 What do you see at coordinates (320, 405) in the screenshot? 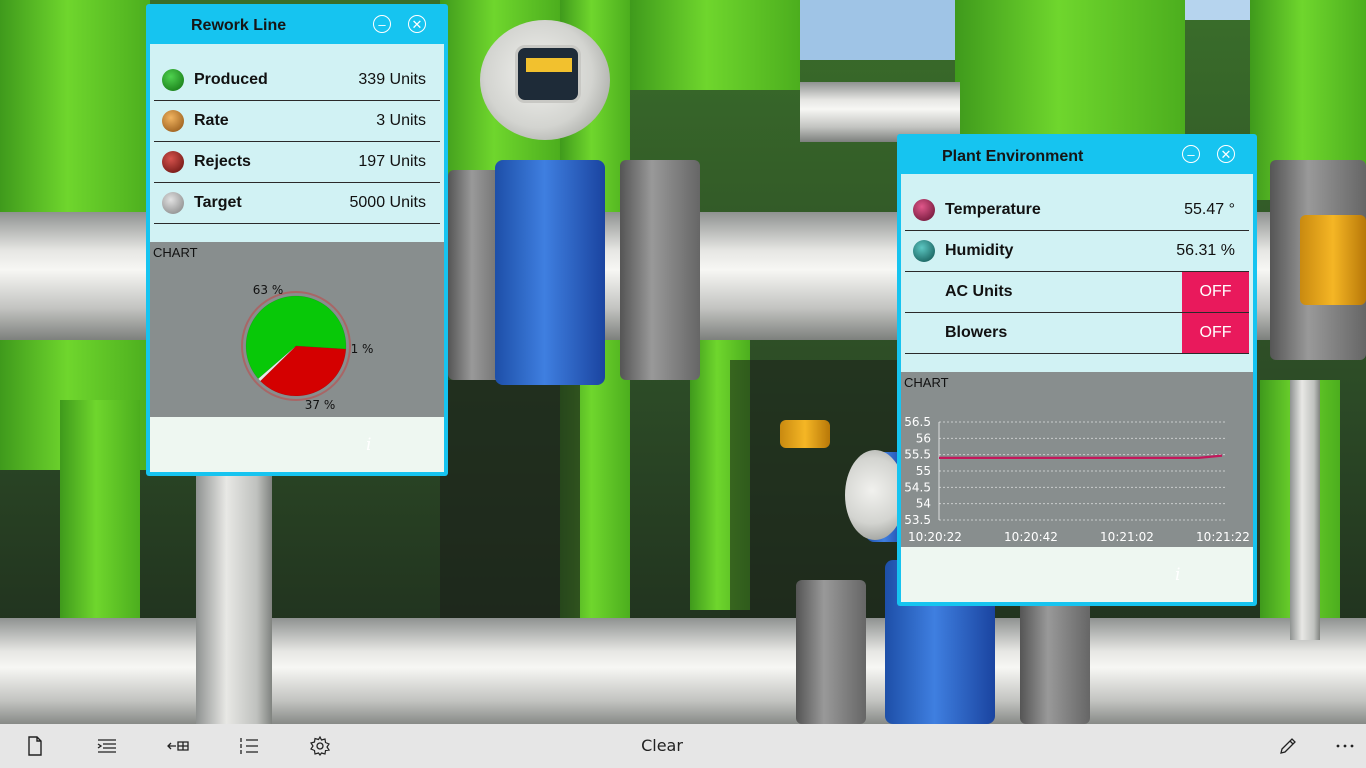
I see `pie-slice-label: 37 %` at bounding box center [320, 405].